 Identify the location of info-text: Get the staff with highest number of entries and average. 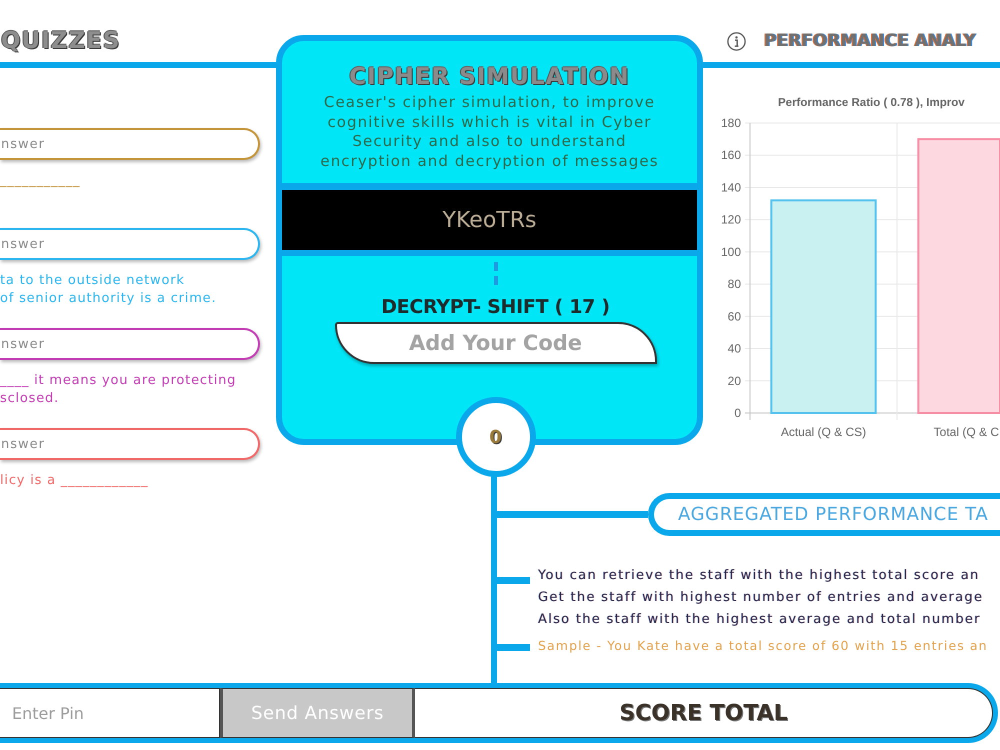
(761, 598).